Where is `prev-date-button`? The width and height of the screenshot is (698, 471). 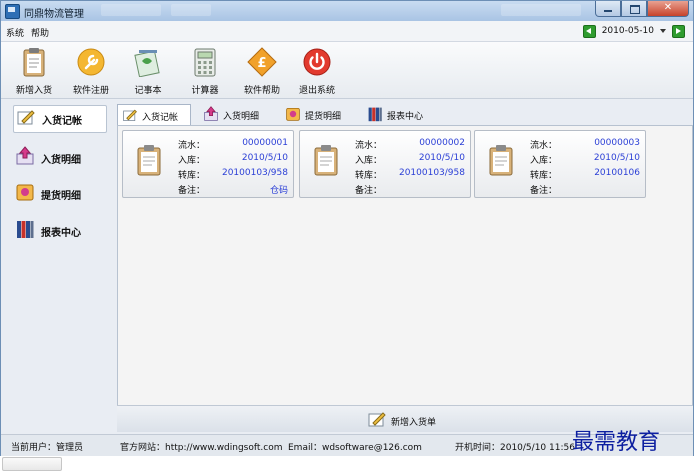
prev-date-button is located at coordinates (589, 31).